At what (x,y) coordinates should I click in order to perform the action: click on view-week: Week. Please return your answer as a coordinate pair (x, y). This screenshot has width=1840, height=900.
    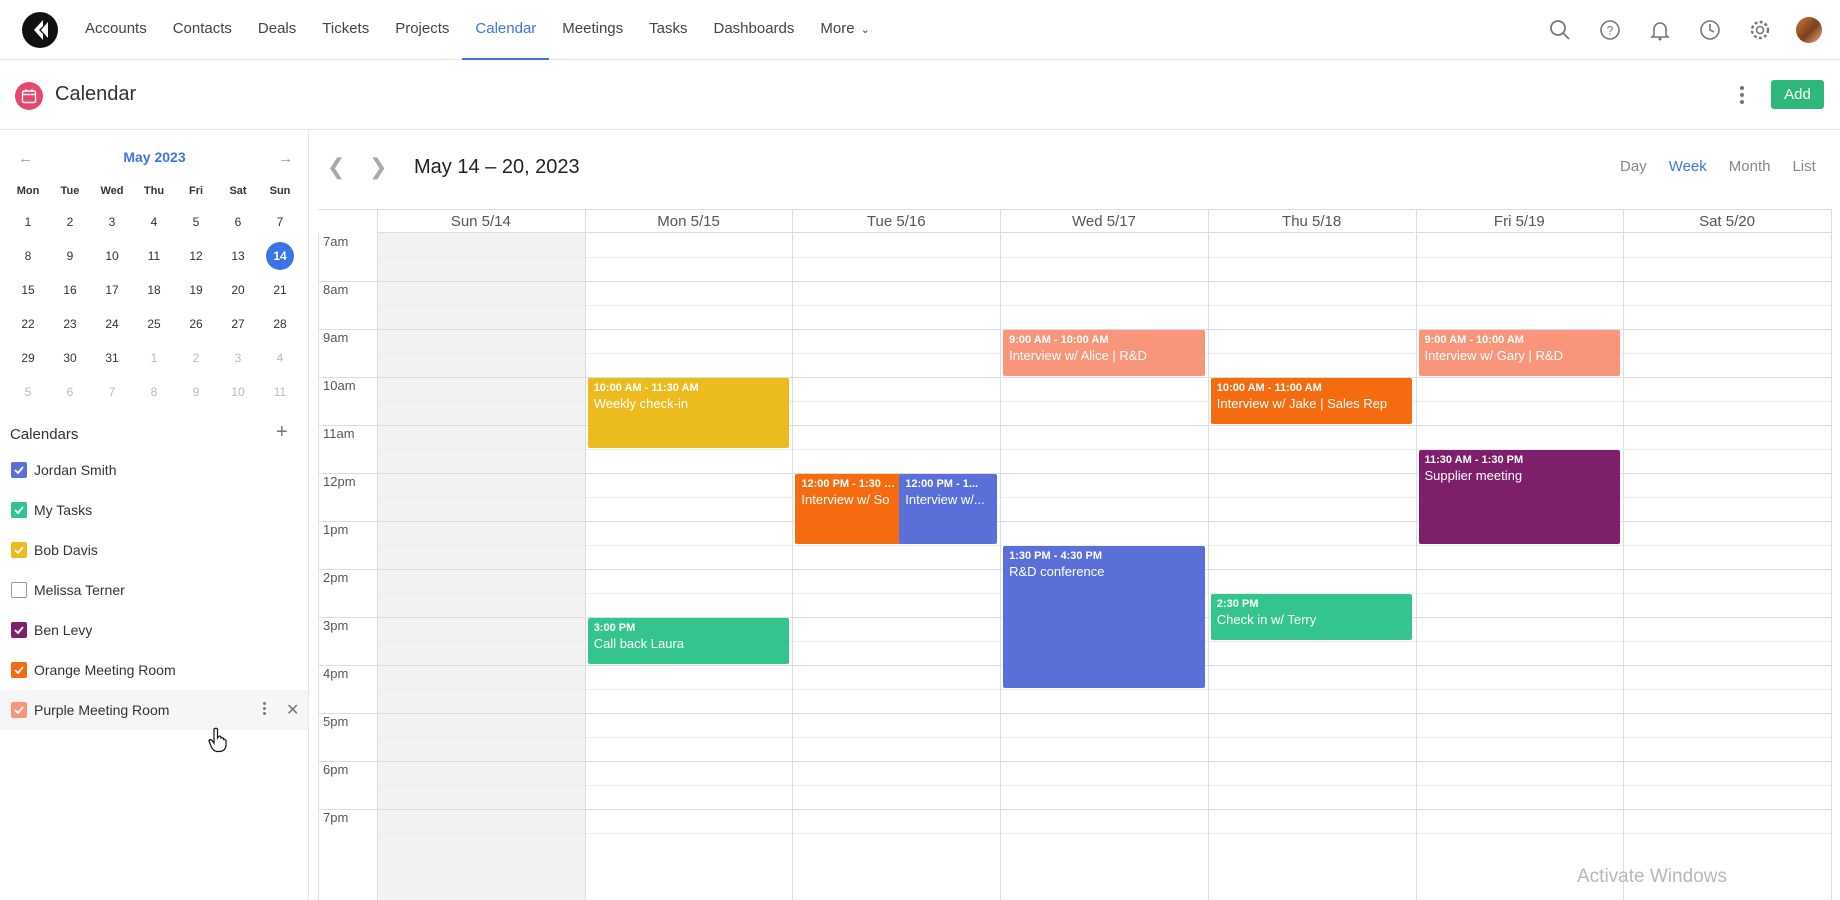
    Looking at the image, I should click on (1688, 166).